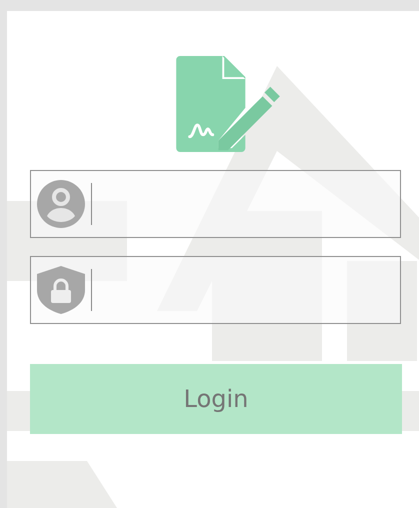  What do you see at coordinates (216, 399) in the screenshot?
I see `login-button: Login` at bounding box center [216, 399].